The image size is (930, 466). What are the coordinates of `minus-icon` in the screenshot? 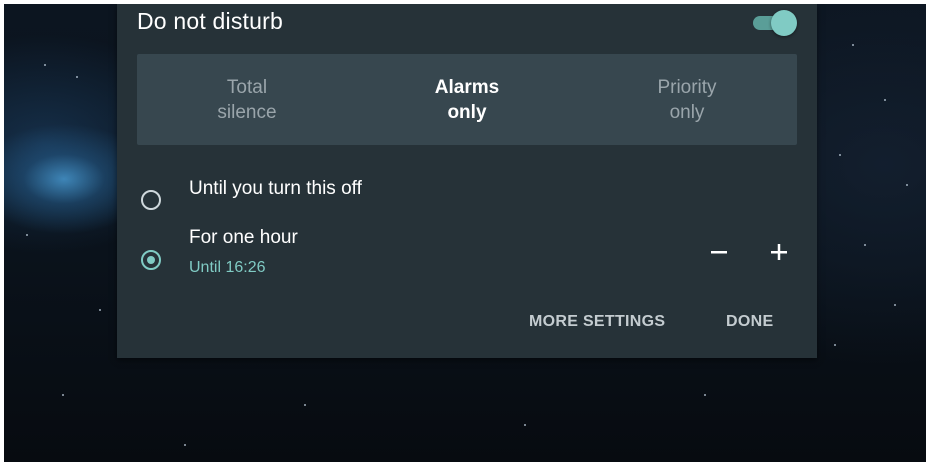 It's located at (719, 252).